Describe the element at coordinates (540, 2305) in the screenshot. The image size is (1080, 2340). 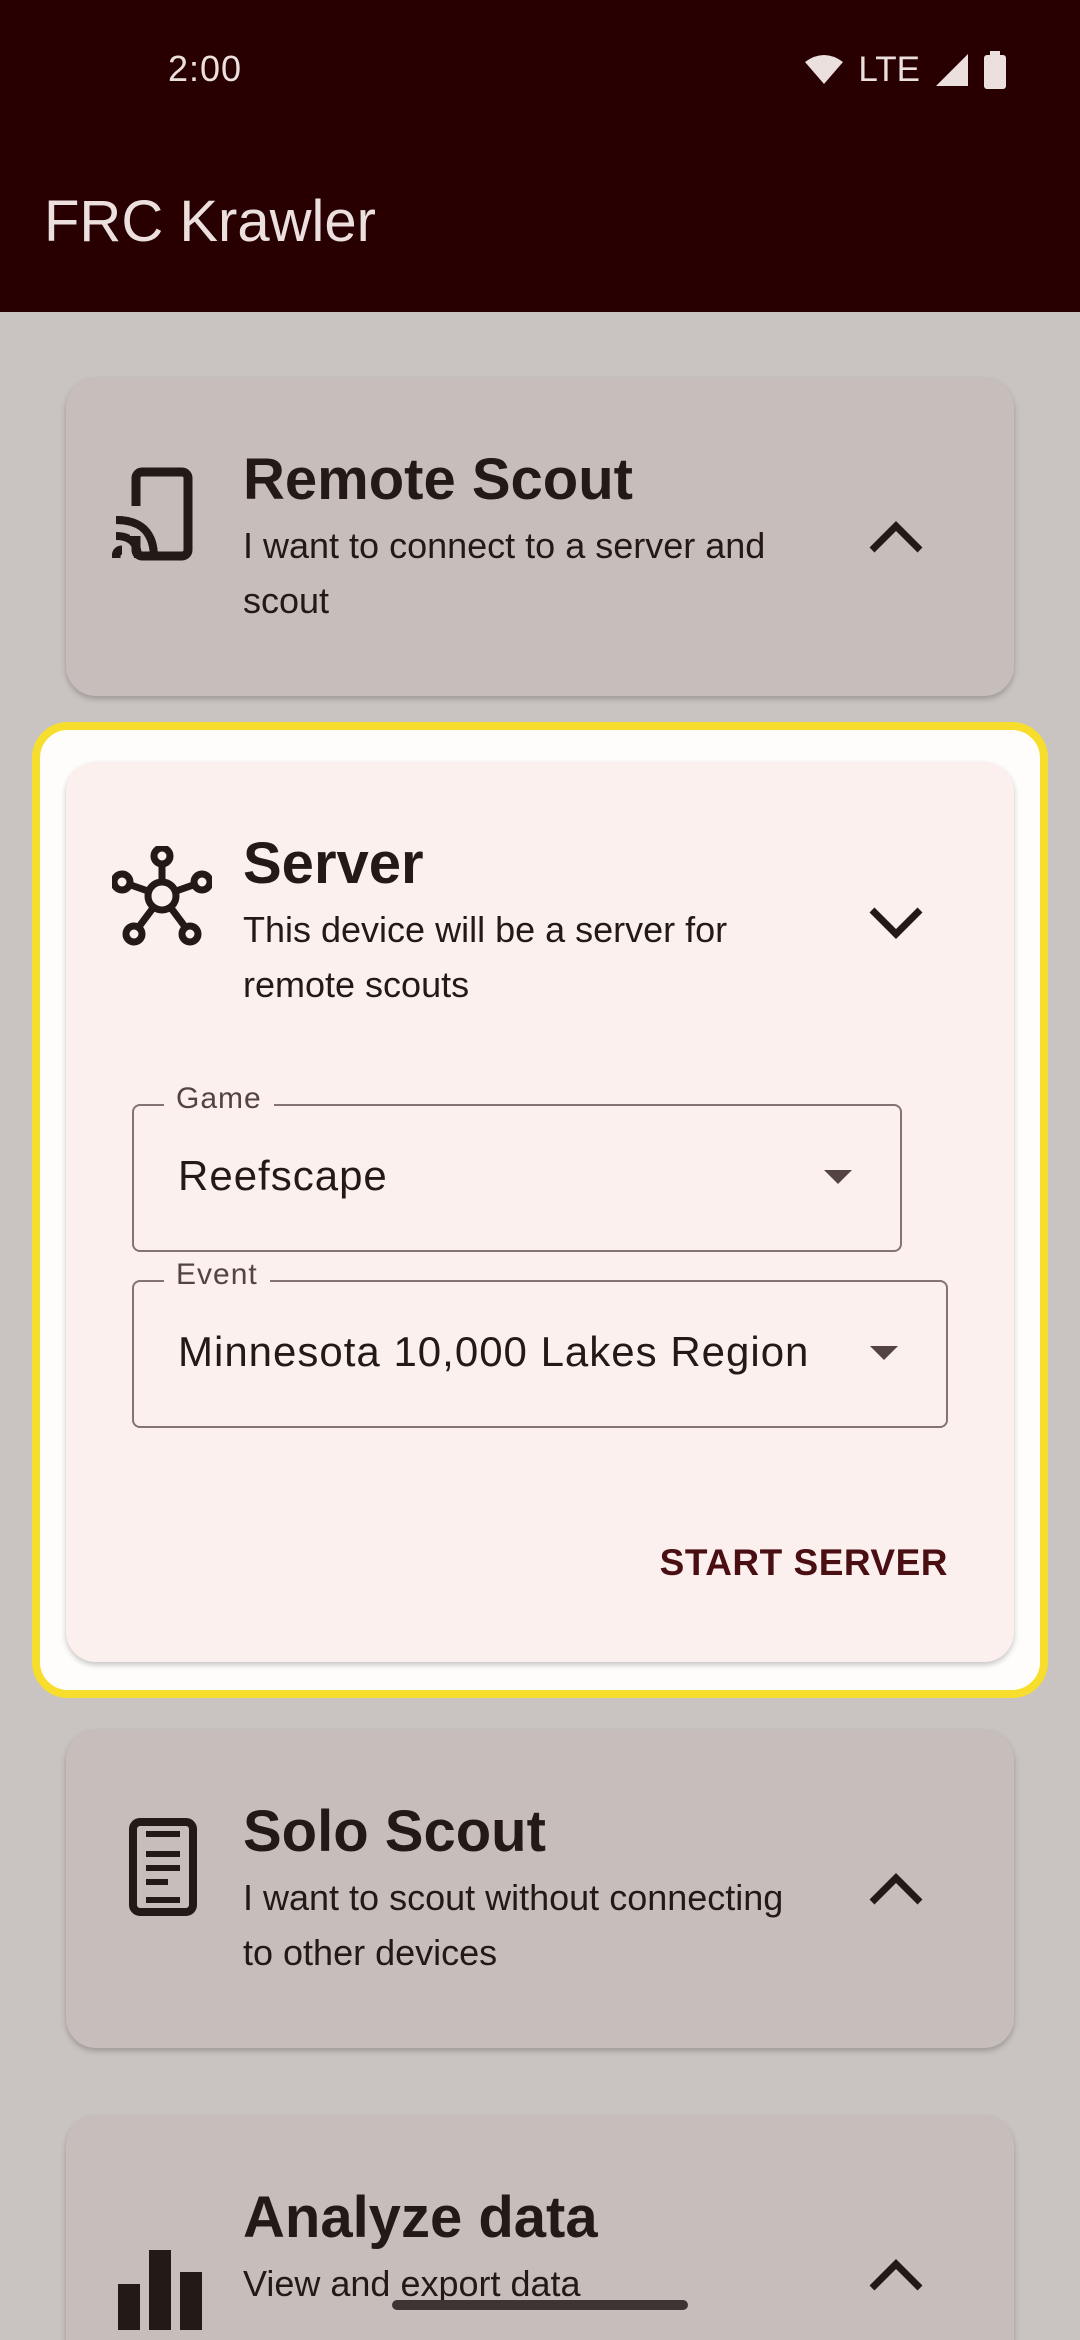
I see `gesture-nav-handle` at that location.